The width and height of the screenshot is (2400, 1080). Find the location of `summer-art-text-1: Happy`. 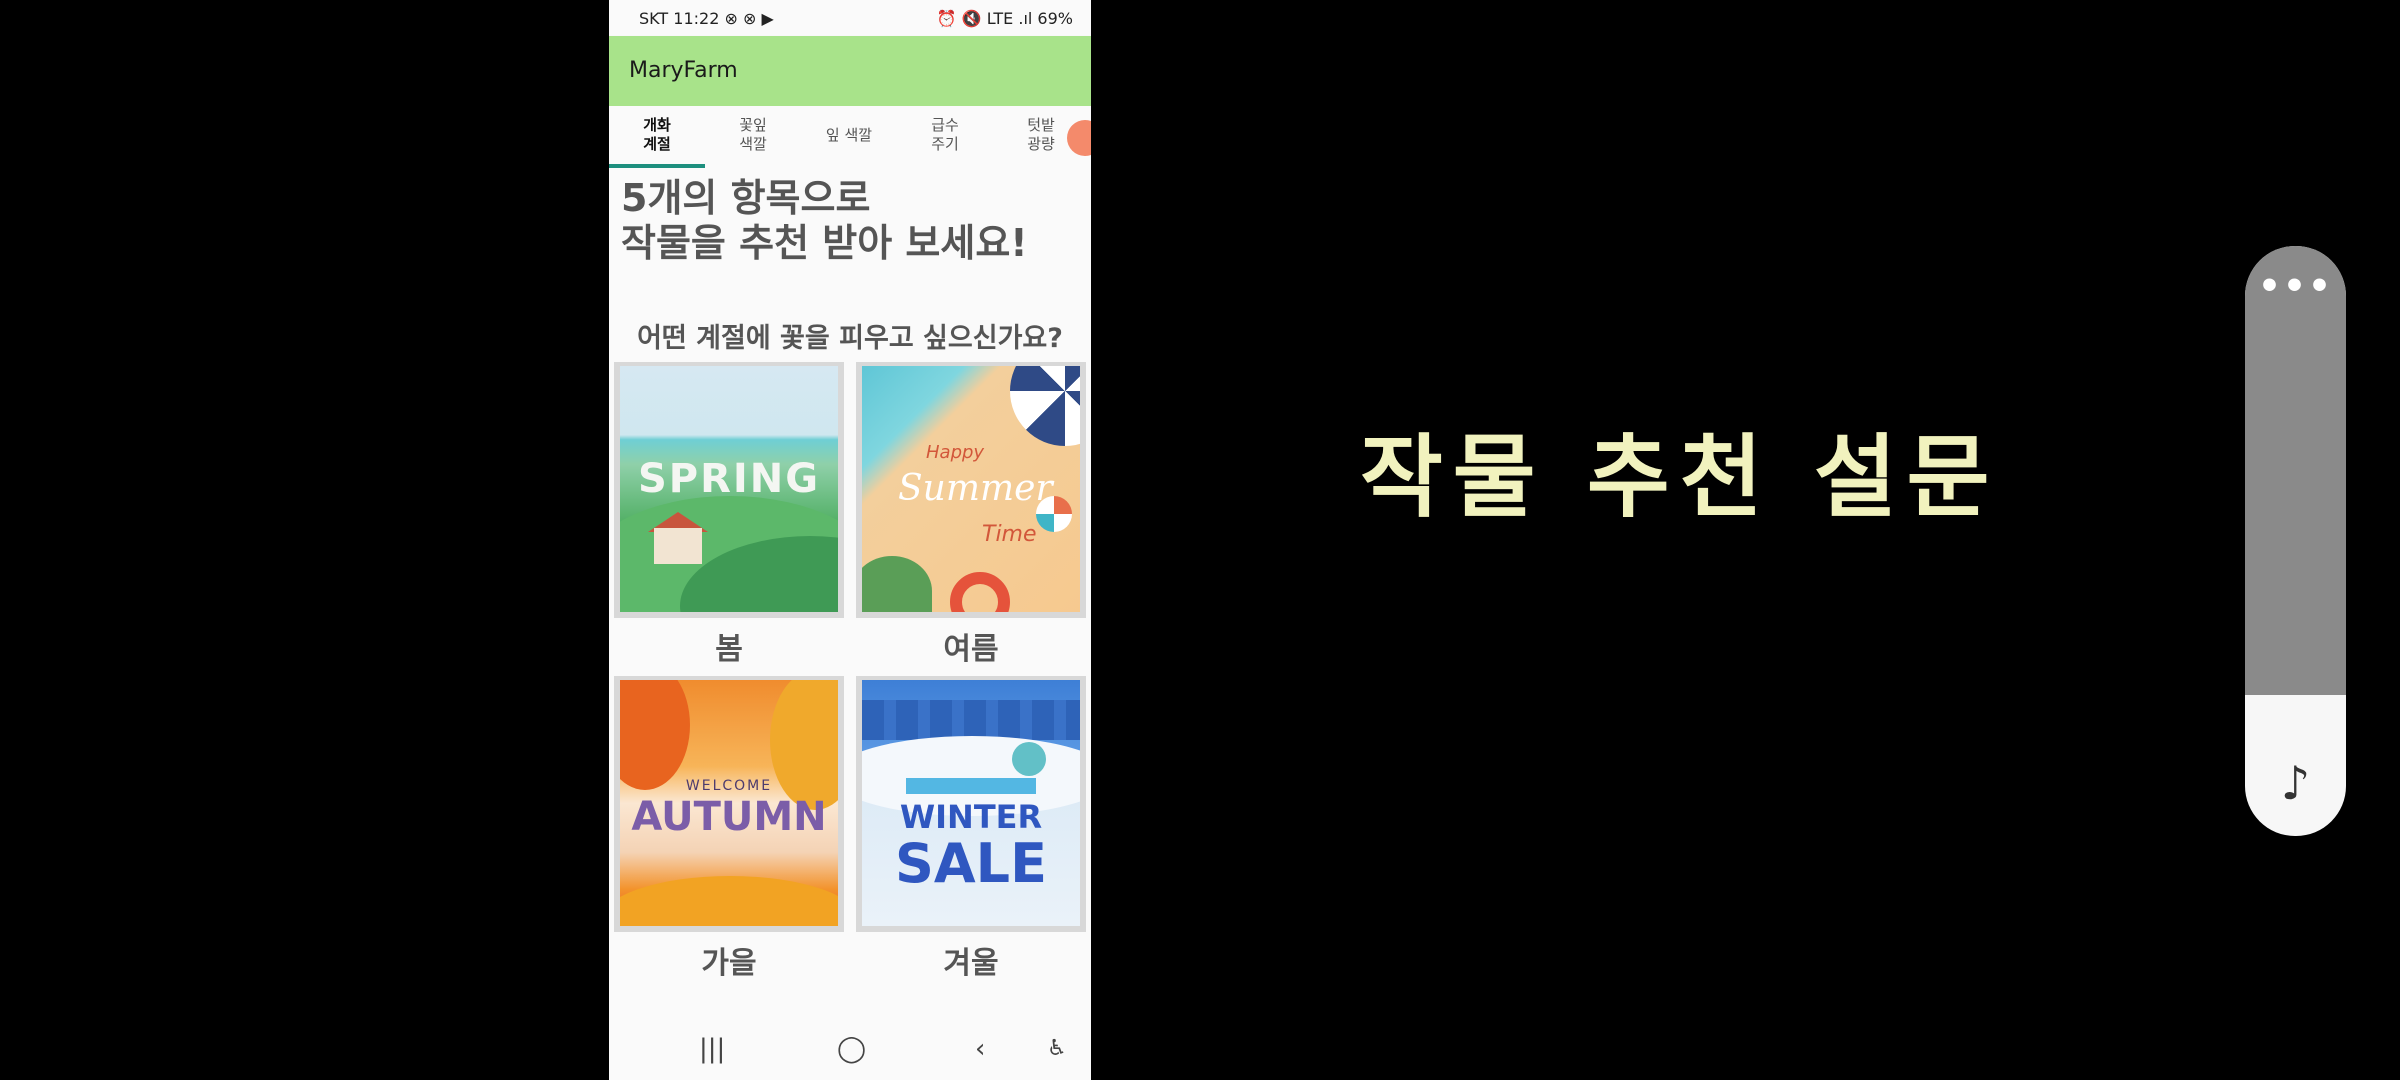

summer-art-text-1: Happy is located at coordinates (955, 452).